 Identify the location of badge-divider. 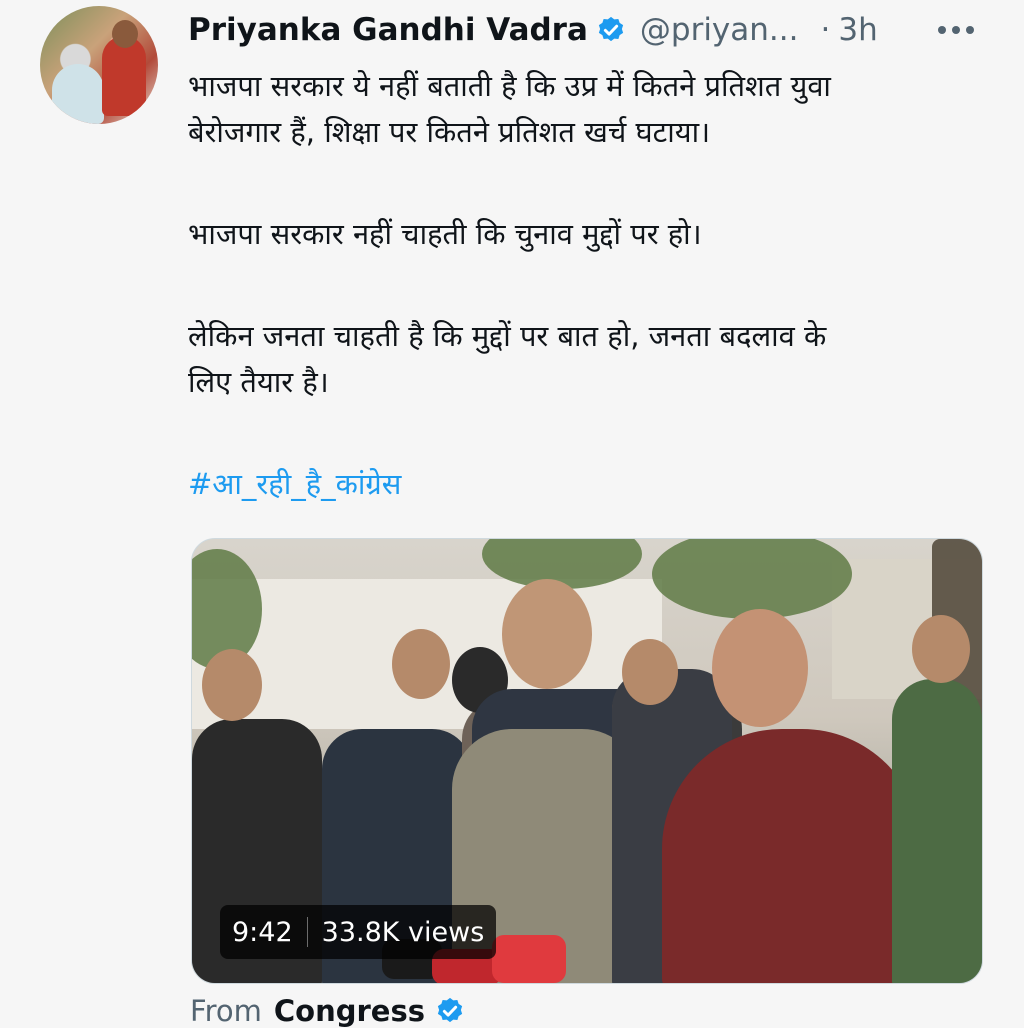
(307, 932).